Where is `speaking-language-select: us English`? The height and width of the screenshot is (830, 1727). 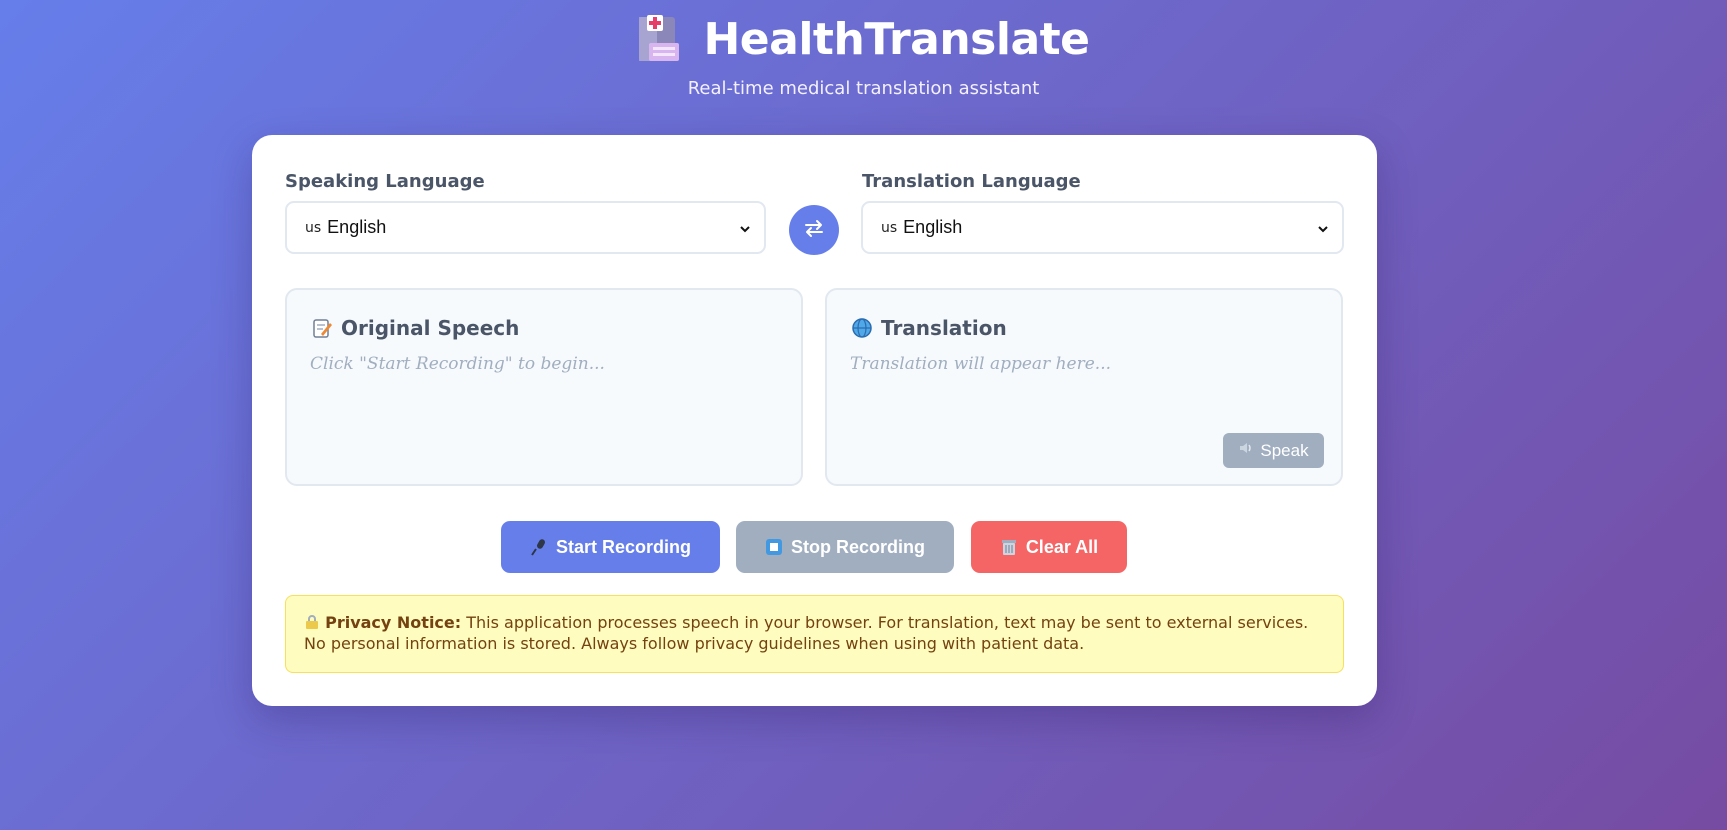
speaking-language-select: us English is located at coordinates (525, 227).